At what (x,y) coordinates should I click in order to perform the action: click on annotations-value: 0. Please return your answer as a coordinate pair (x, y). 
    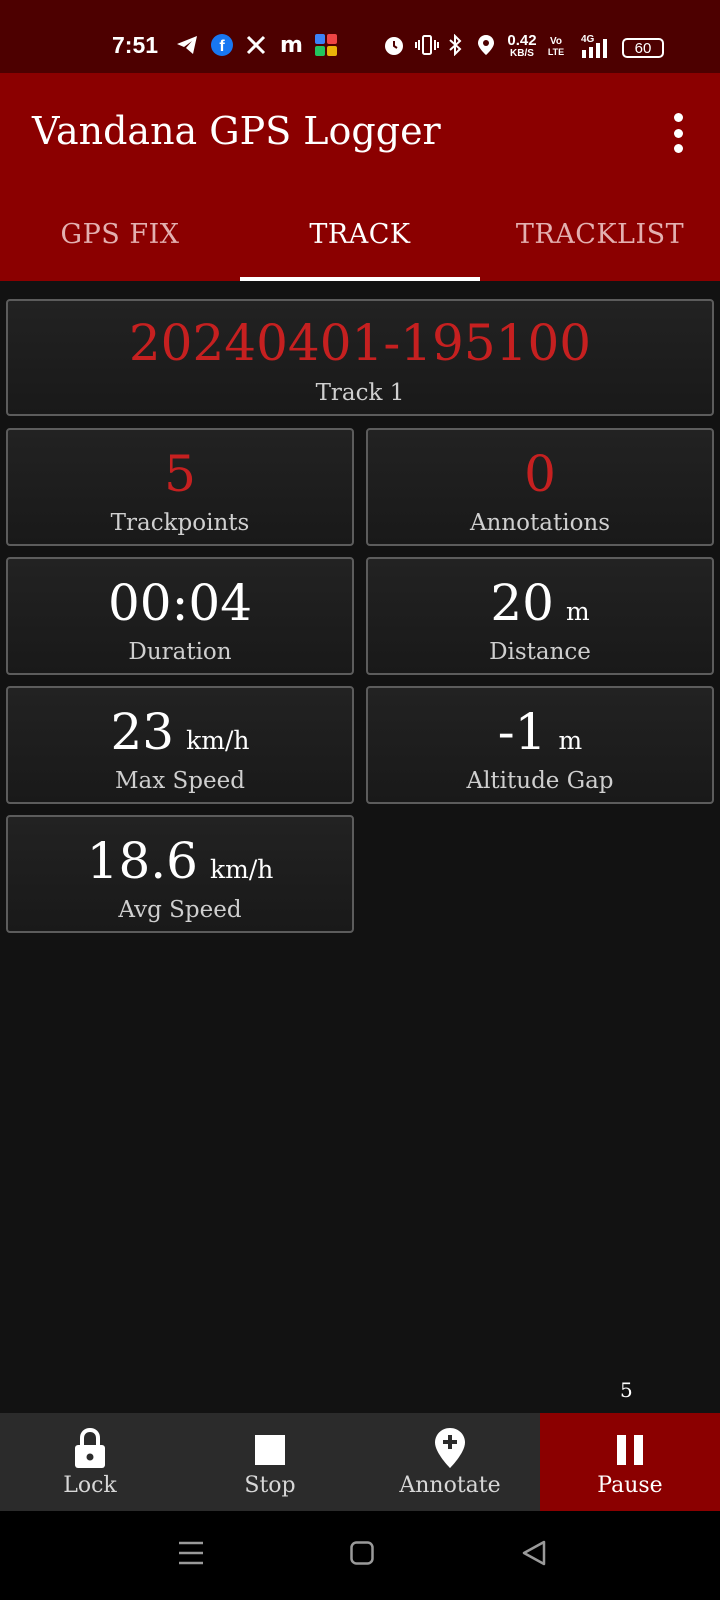
    Looking at the image, I should click on (540, 474).